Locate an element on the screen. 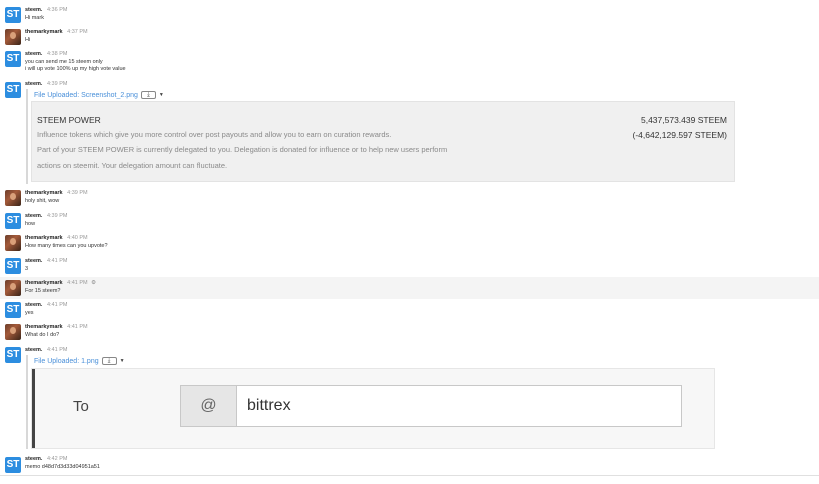  message: themarkymark 4:39 PM holy shit, wow is located at coordinates (409, 198).